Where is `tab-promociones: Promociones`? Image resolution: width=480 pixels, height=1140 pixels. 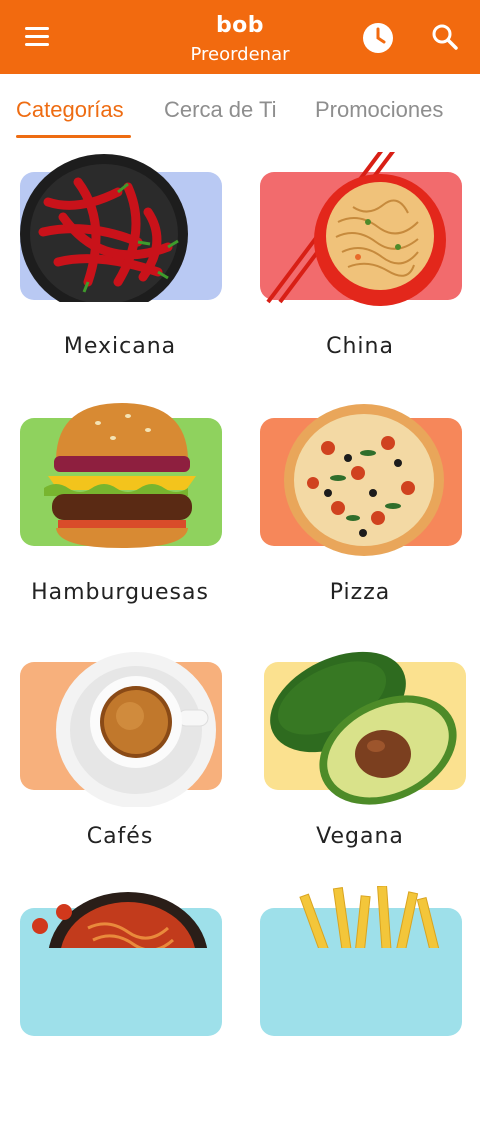
tab-promociones: Promociones is located at coordinates (379, 110).